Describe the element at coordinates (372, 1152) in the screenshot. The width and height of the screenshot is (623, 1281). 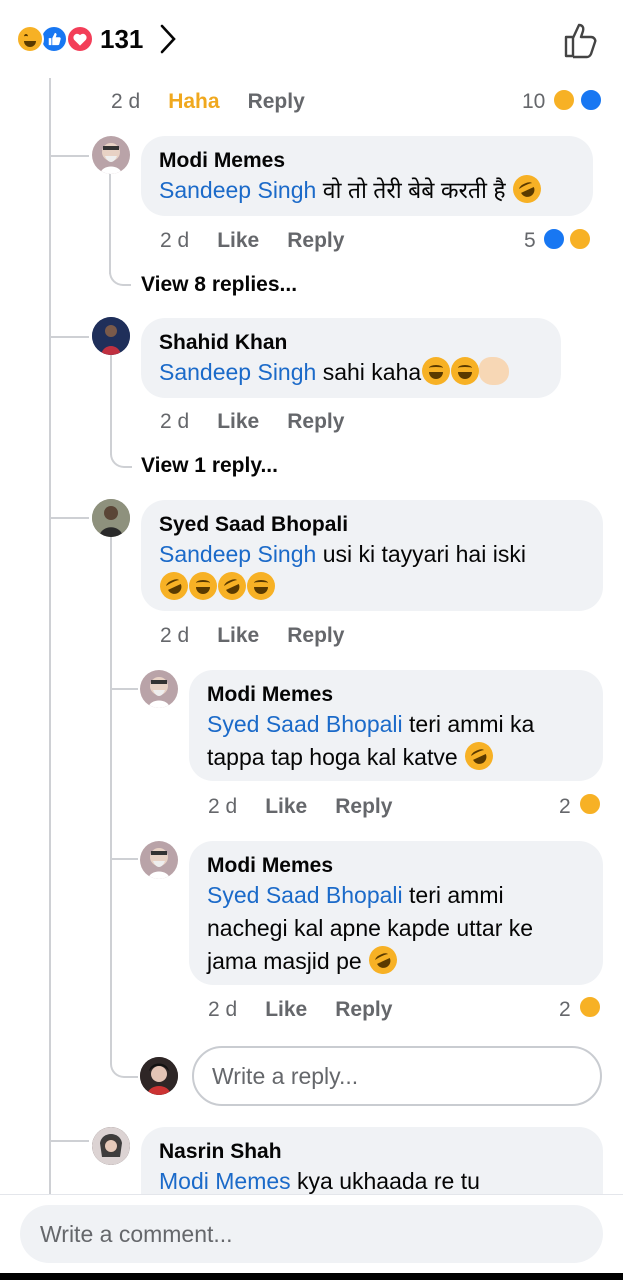
I see `comment-author: Nasrin Shah` at that location.